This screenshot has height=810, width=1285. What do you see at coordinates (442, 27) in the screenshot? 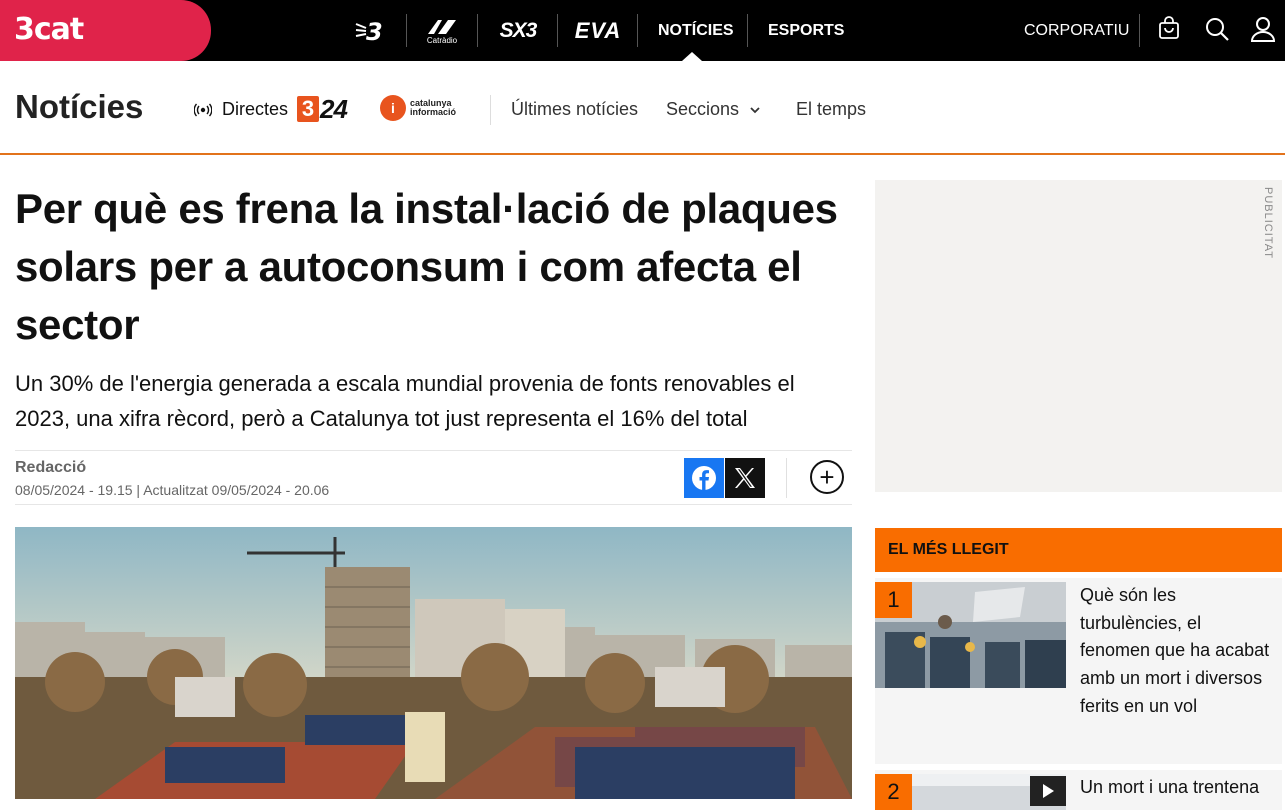
I see `catradio-icon` at bounding box center [442, 27].